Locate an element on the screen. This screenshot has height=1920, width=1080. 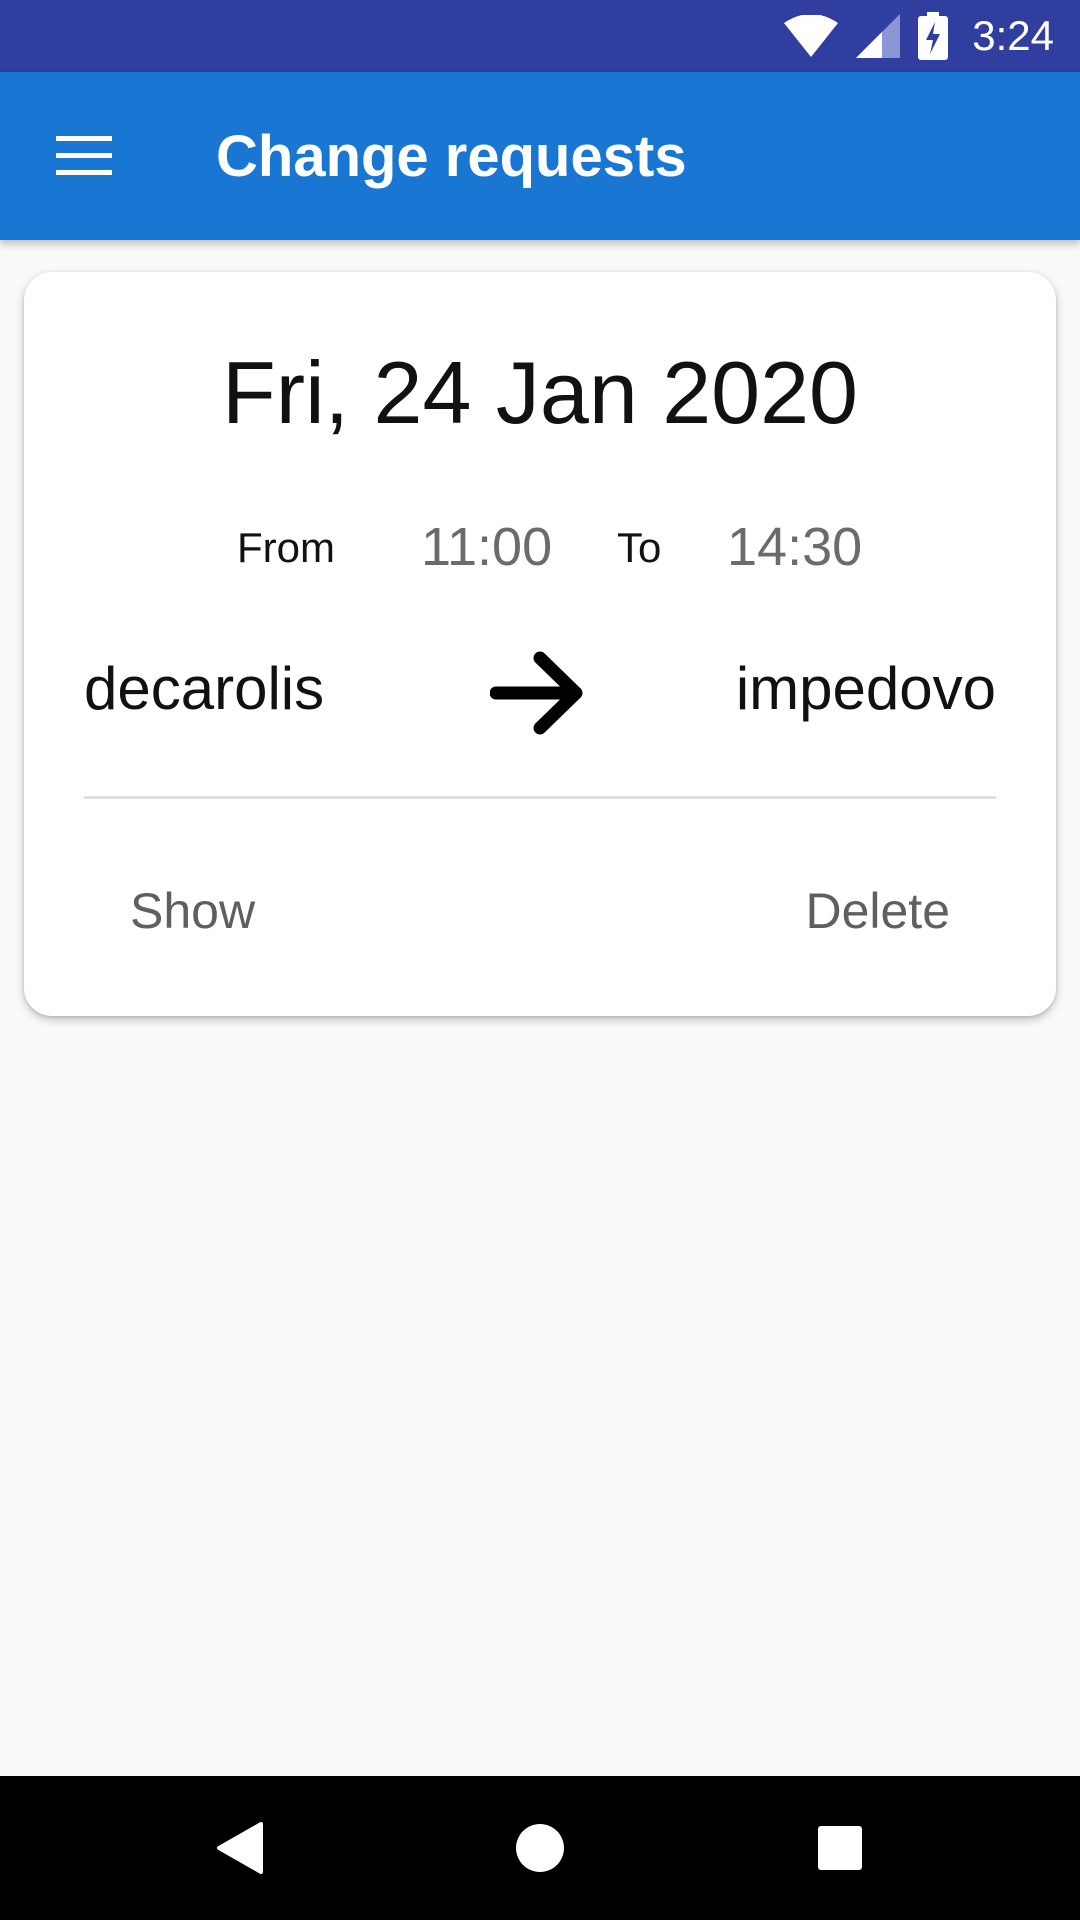
to-label: To is located at coordinates (639, 547).